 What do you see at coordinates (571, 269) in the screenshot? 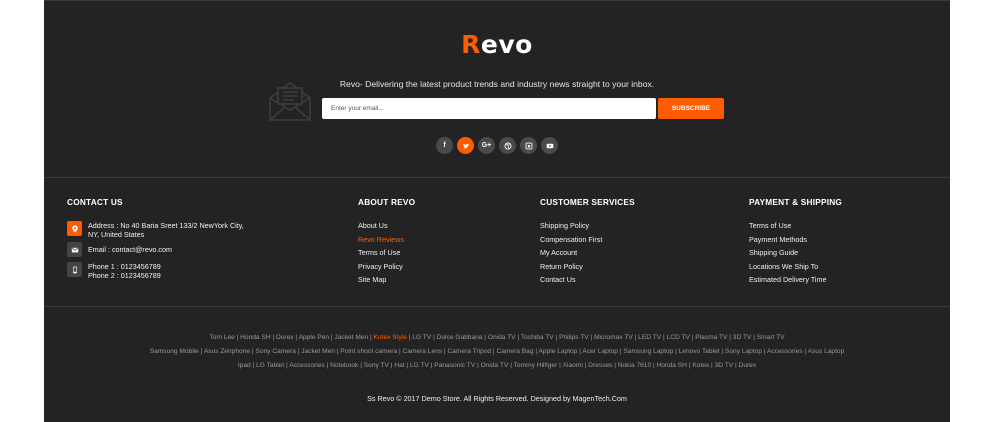
I see `link-return-policy: Return Policy` at bounding box center [571, 269].